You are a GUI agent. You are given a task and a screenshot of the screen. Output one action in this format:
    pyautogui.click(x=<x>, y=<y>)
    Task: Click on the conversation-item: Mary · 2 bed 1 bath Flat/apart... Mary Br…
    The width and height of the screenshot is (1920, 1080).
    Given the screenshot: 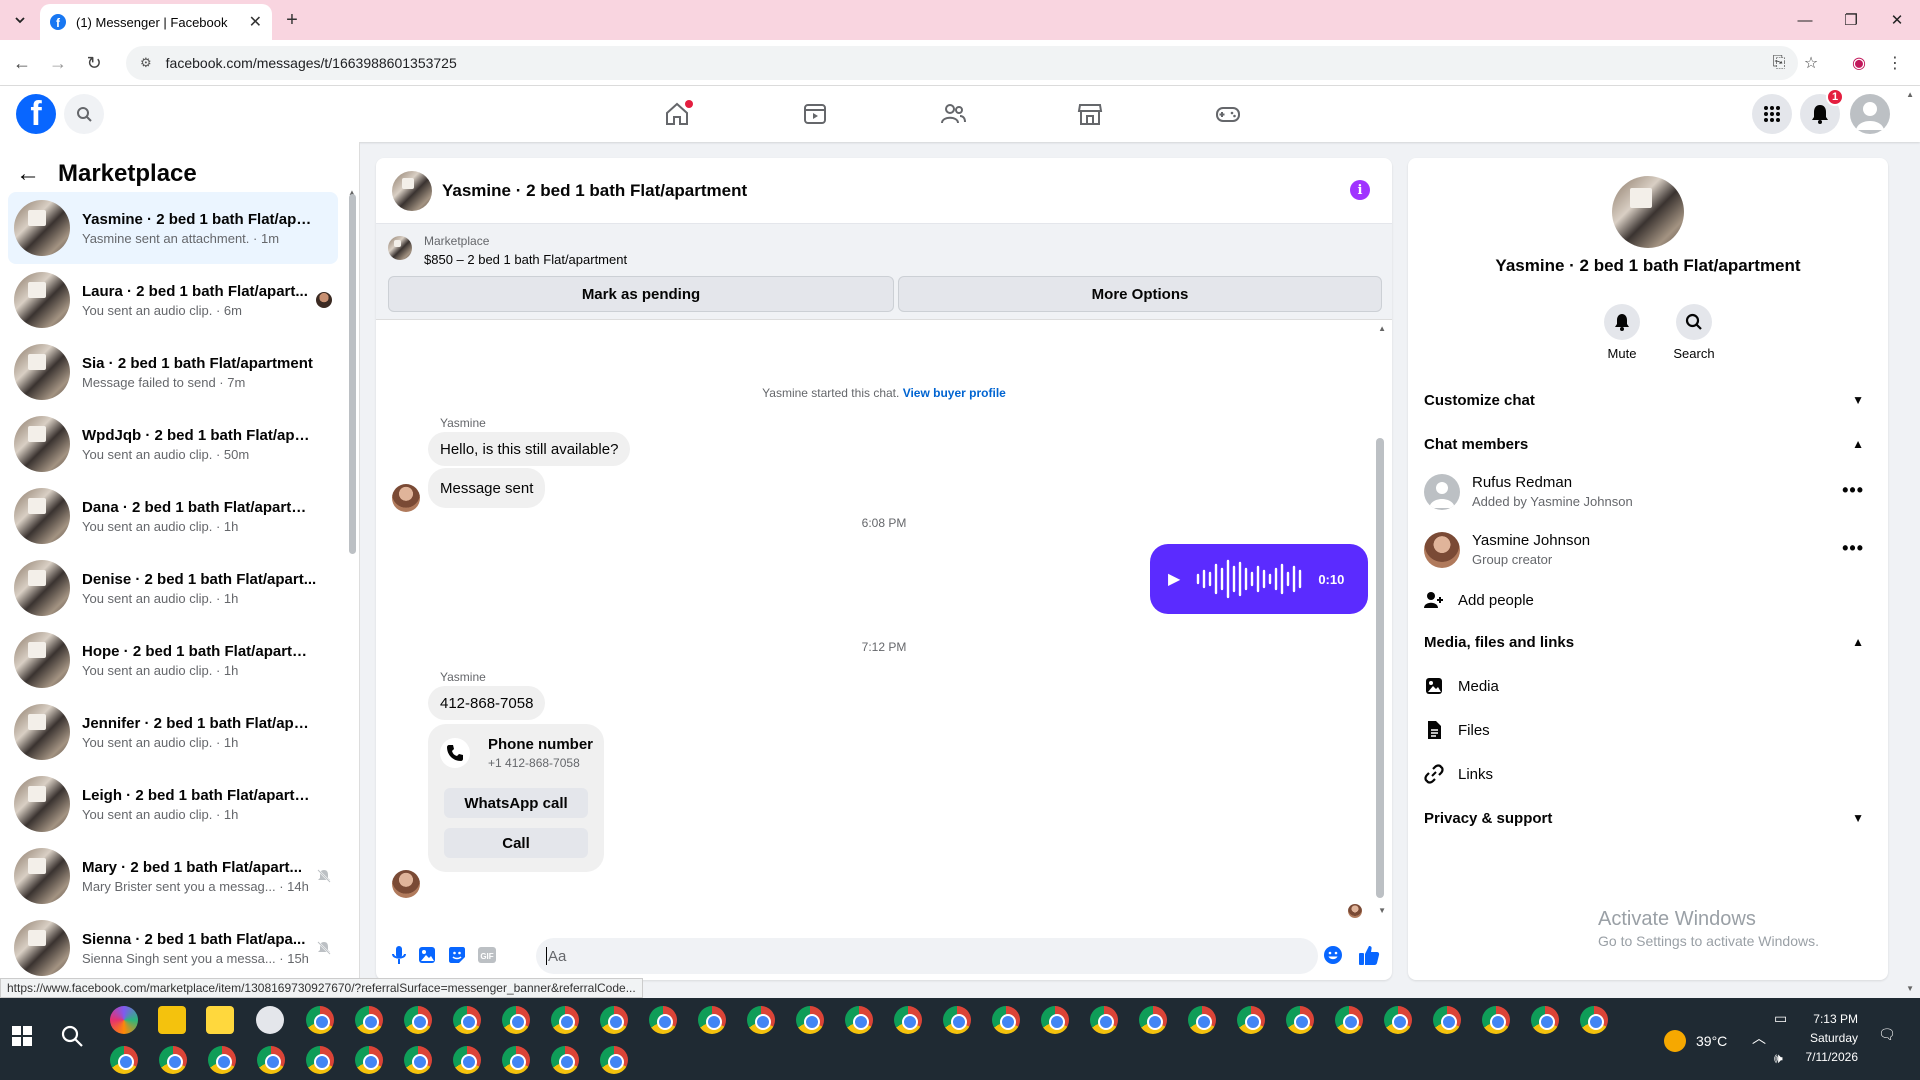 What is the action you would take?
    pyautogui.click(x=173, y=876)
    